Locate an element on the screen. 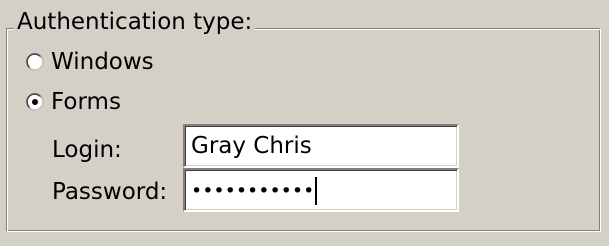 This screenshot has height=246, width=609. radio-option-windows: Windows is located at coordinates (90, 62).